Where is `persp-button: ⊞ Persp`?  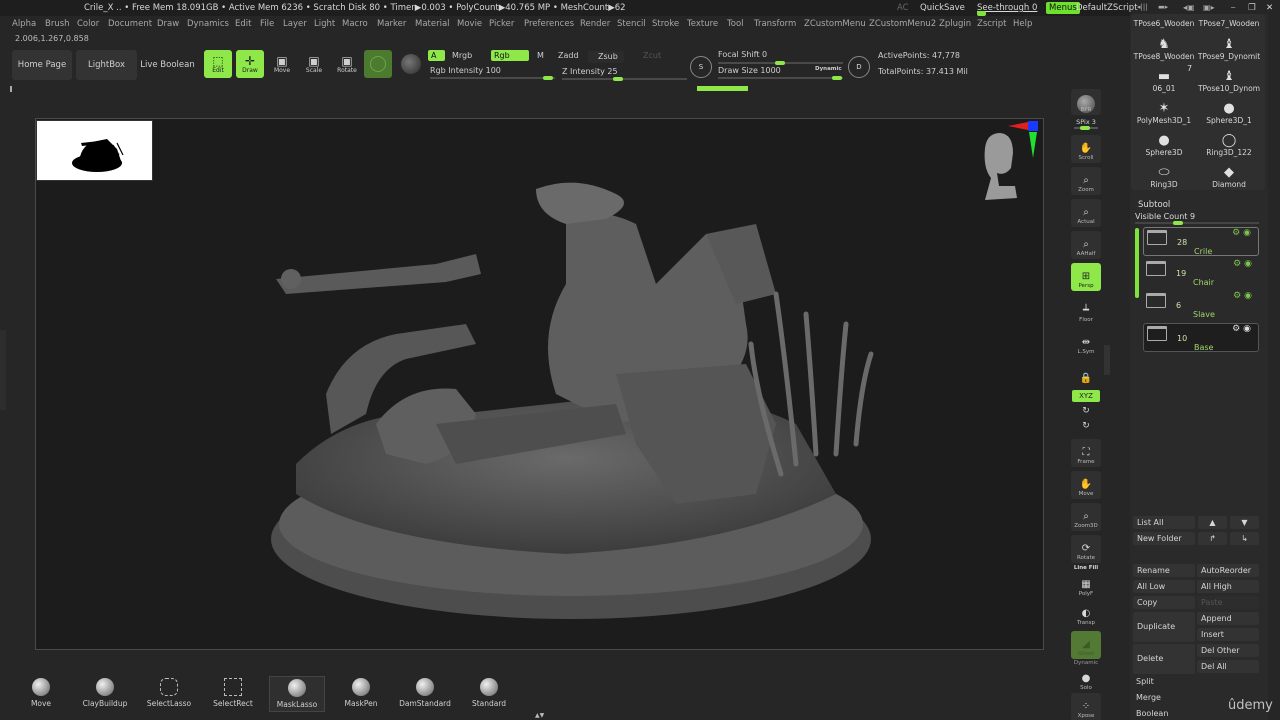
persp-button: ⊞ Persp is located at coordinates (1086, 277).